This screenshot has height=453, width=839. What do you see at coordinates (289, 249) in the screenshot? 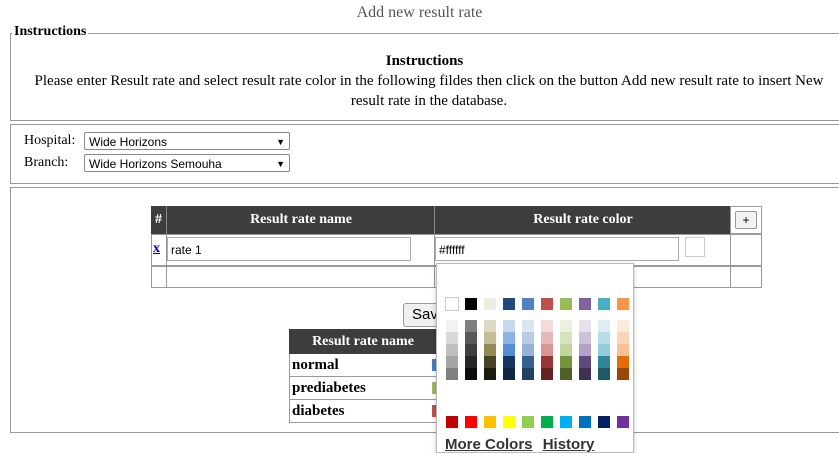
I see `rate-name-input: rate 1` at bounding box center [289, 249].